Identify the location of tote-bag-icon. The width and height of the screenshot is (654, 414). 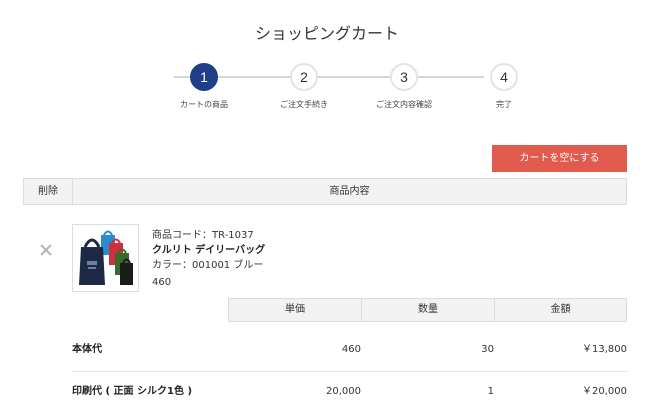
(106, 257).